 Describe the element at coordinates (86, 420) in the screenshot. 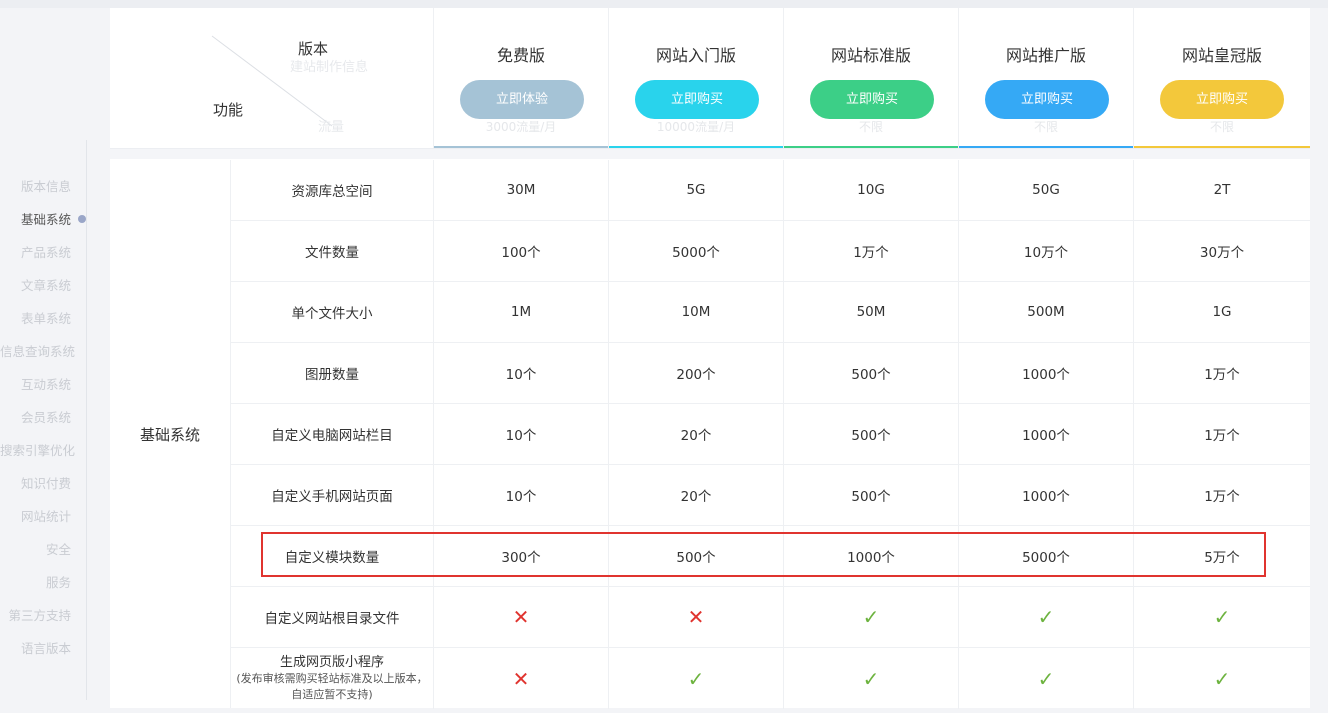

I see `nav-divider` at that location.